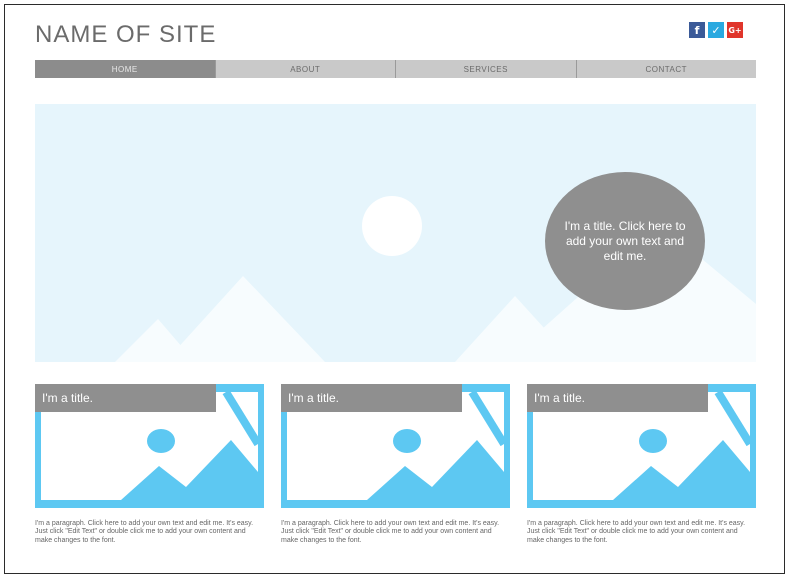  What do you see at coordinates (245, 319) in the screenshot?
I see `mountain-shape` at bounding box center [245, 319].